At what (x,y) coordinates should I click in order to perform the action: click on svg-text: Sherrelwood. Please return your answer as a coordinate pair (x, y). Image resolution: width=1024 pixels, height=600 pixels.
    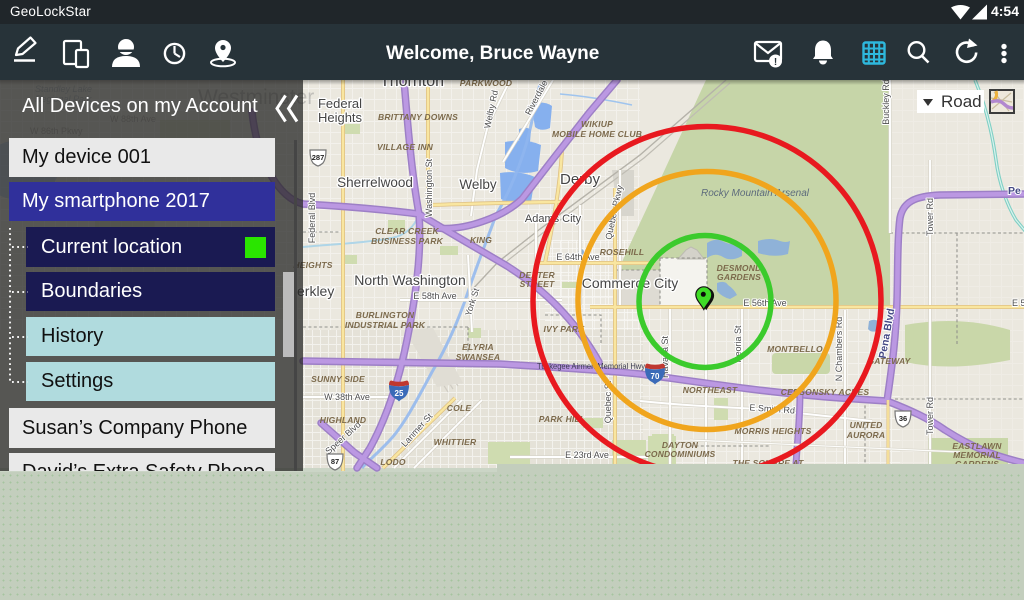
    Looking at the image, I should click on (375, 182).